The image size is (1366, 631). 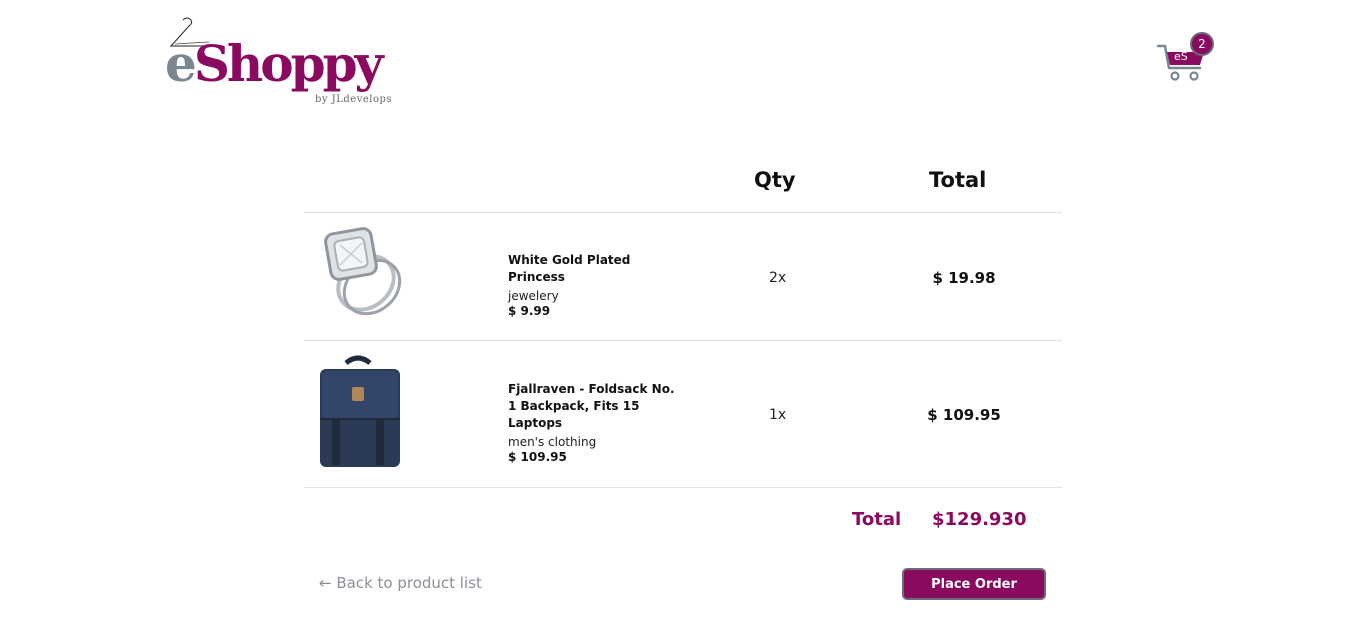 What do you see at coordinates (778, 278) in the screenshot?
I see `product-qty: 2x` at bounding box center [778, 278].